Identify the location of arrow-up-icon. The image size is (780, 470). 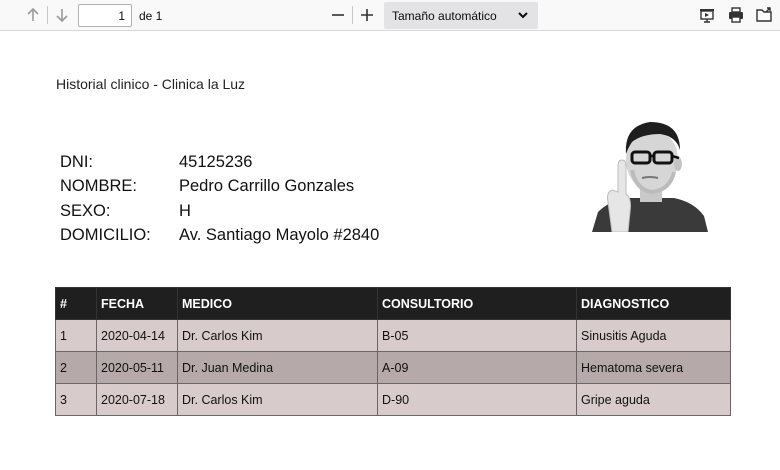
(33, 15).